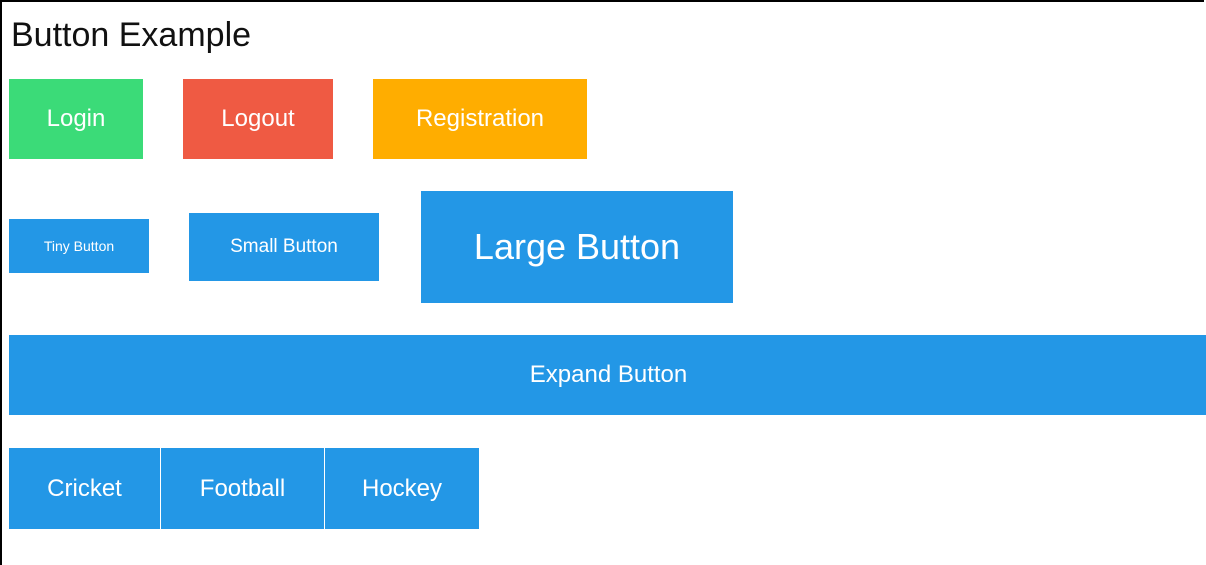 The width and height of the screenshot is (1206, 565). Describe the element at coordinates (79, 246) in the screenshot. I see `tiny-button: Tiny Button` at that location.